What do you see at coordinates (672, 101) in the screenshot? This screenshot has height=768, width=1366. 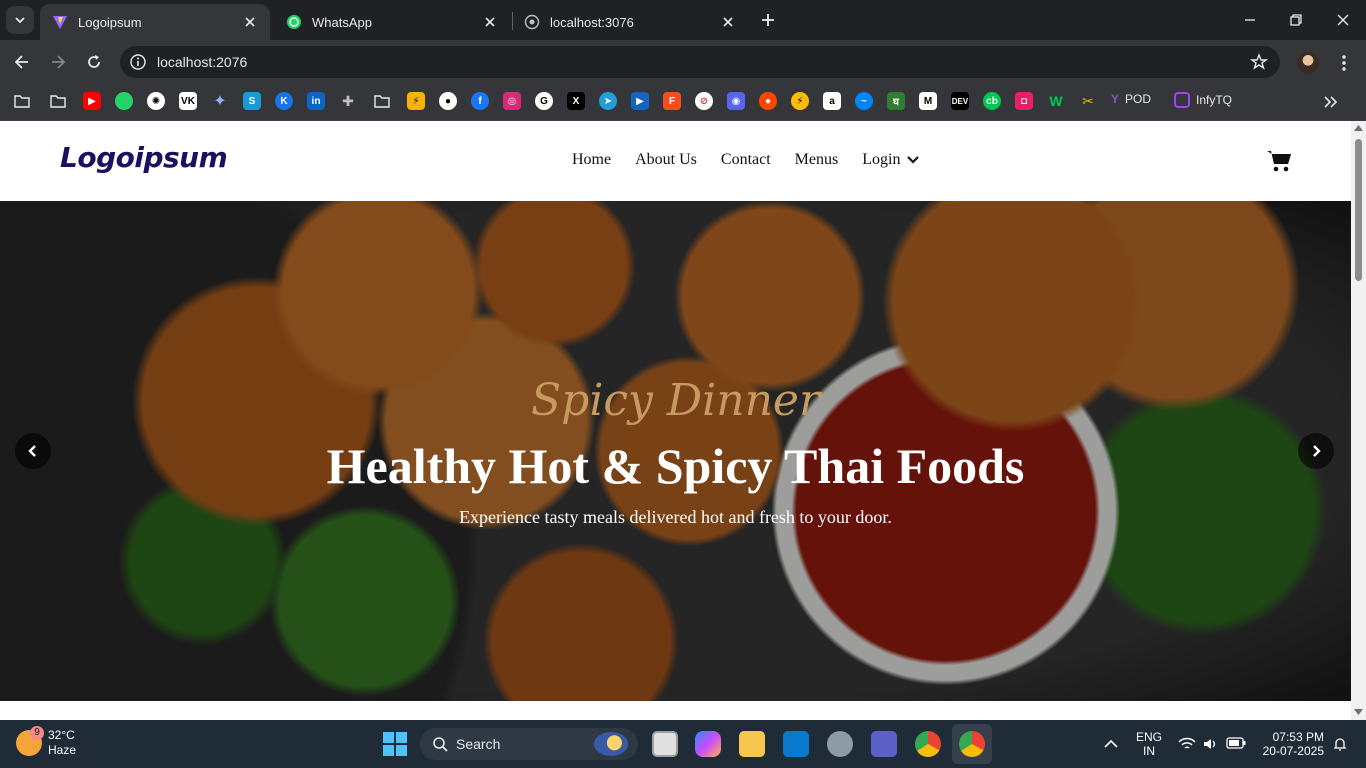 I see `figma-icon: F` at bounding box center [672, 101].